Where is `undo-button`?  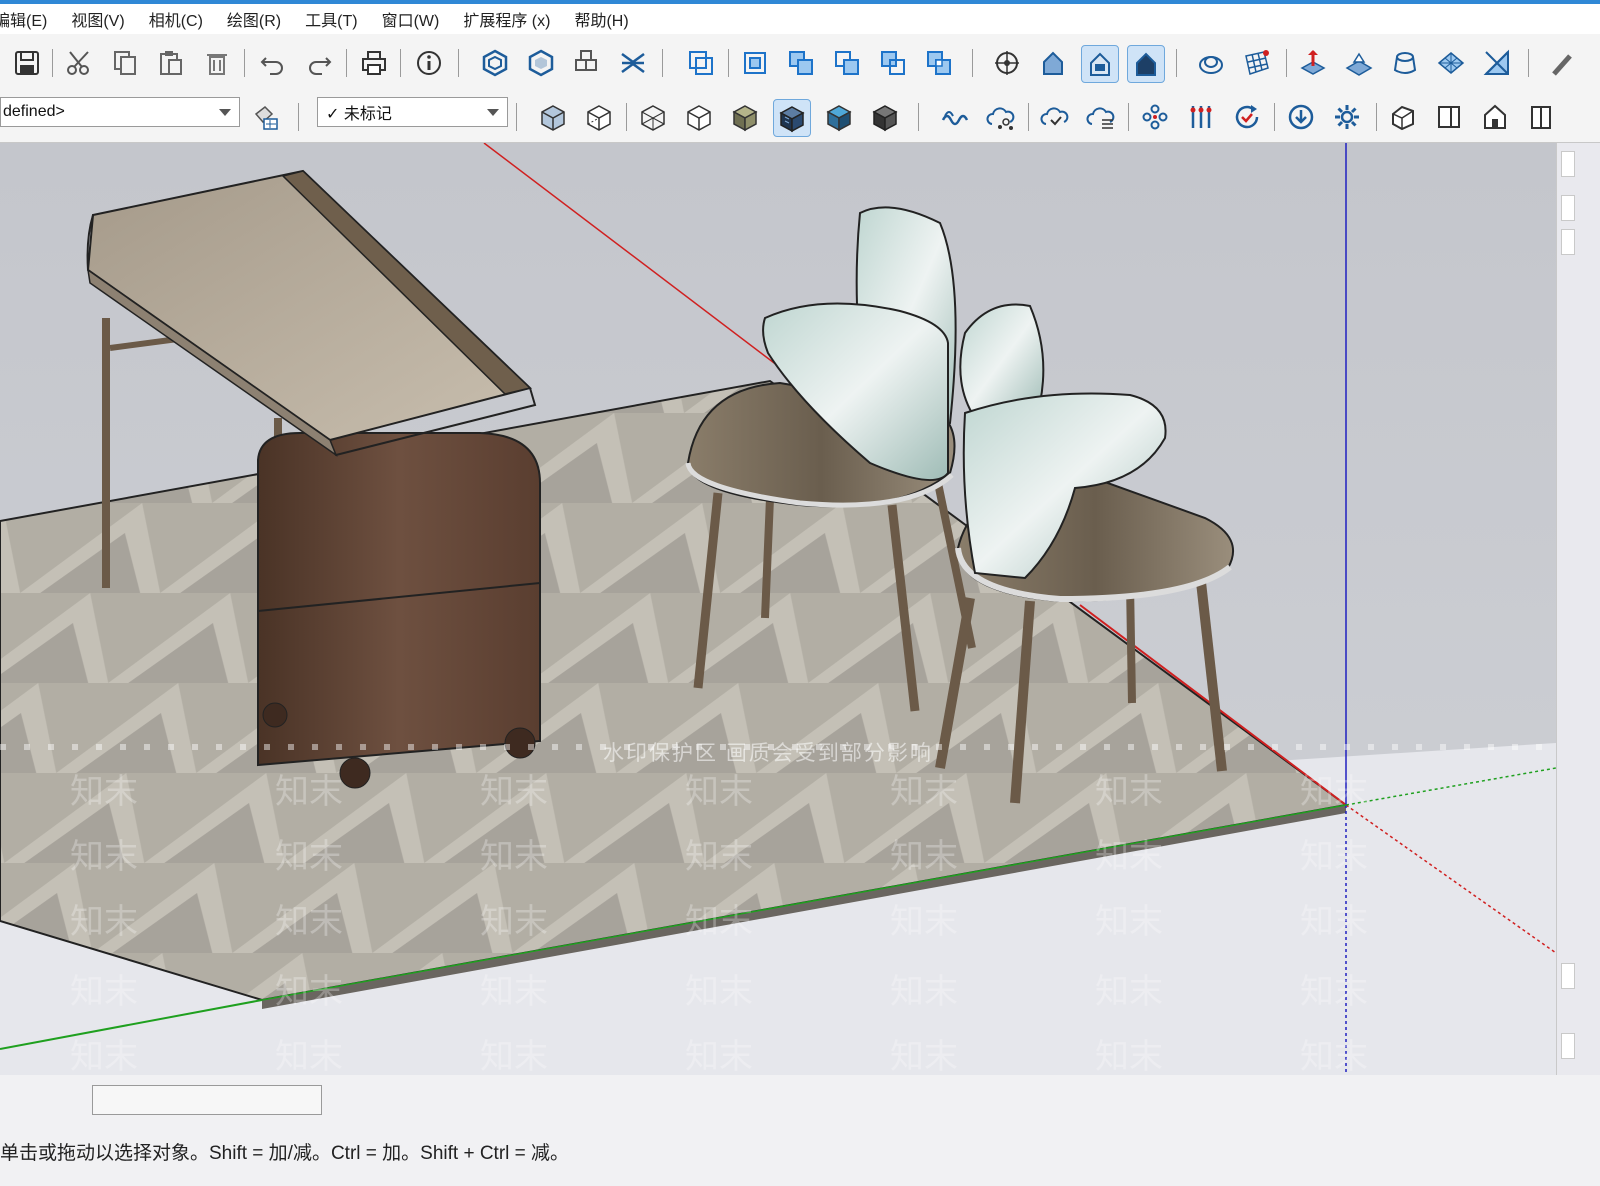 undo-button is located at coordinates (273, 63).